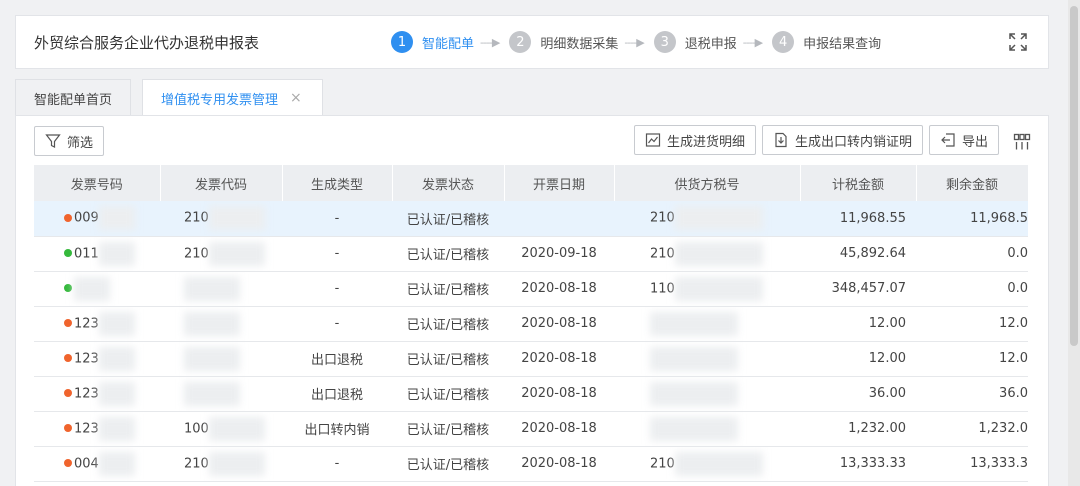 The image size is (1080, 486). I want to click on column-header: 计税金额, so click(858, 183).